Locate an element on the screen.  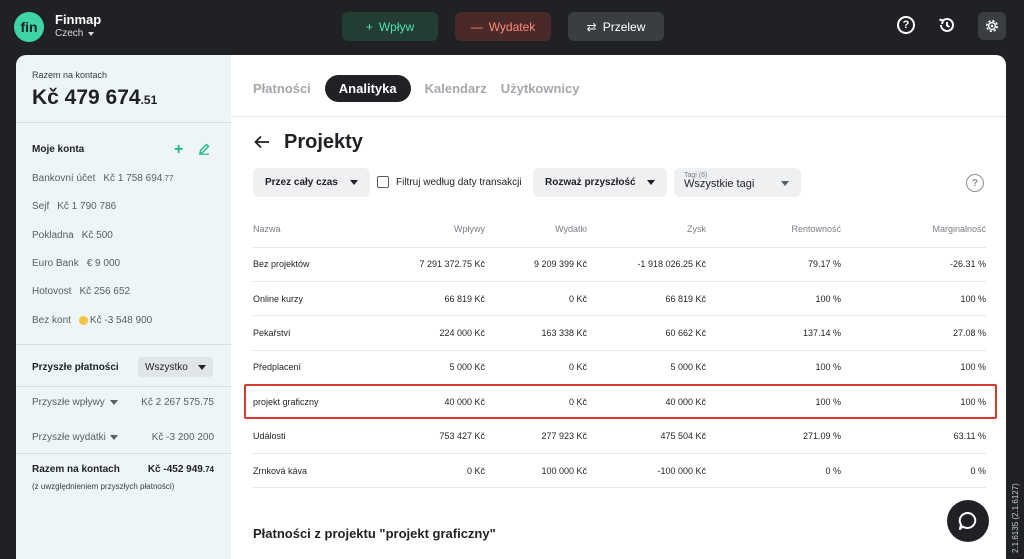
cell-profit: -1 918 026.25 Kč is located at coordinates (646, 264).